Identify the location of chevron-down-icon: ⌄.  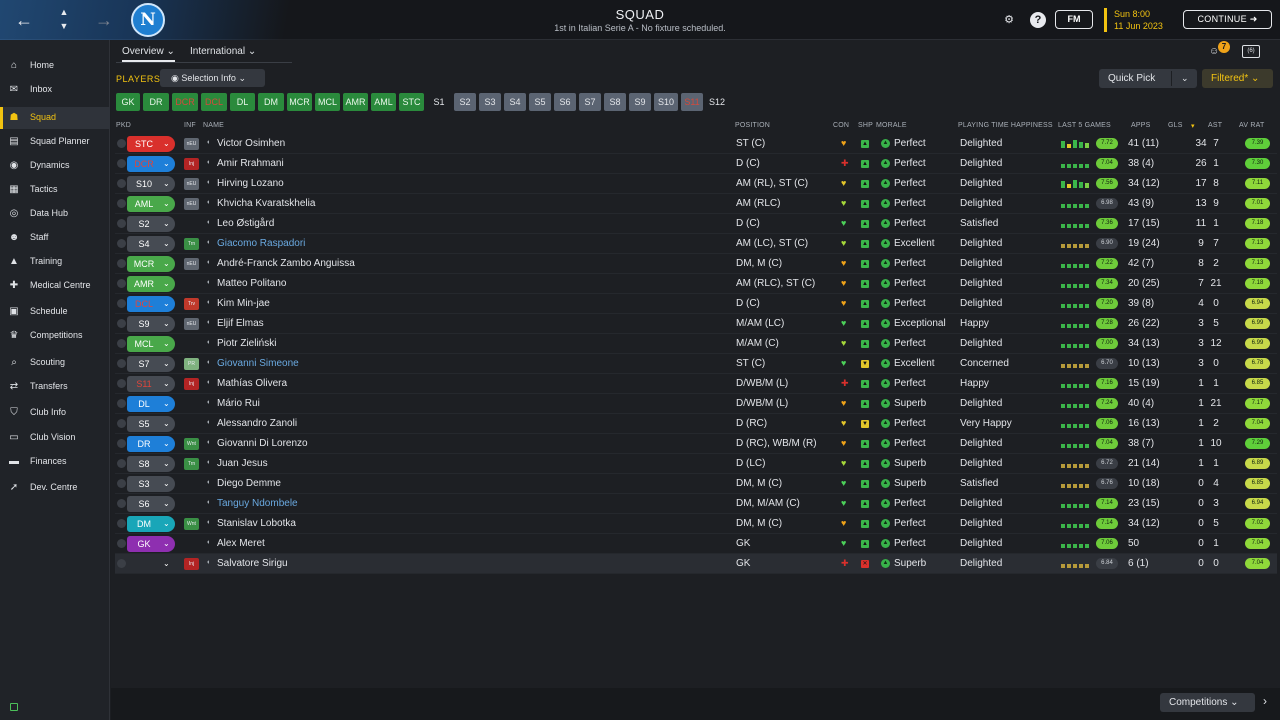
(1185, 78).